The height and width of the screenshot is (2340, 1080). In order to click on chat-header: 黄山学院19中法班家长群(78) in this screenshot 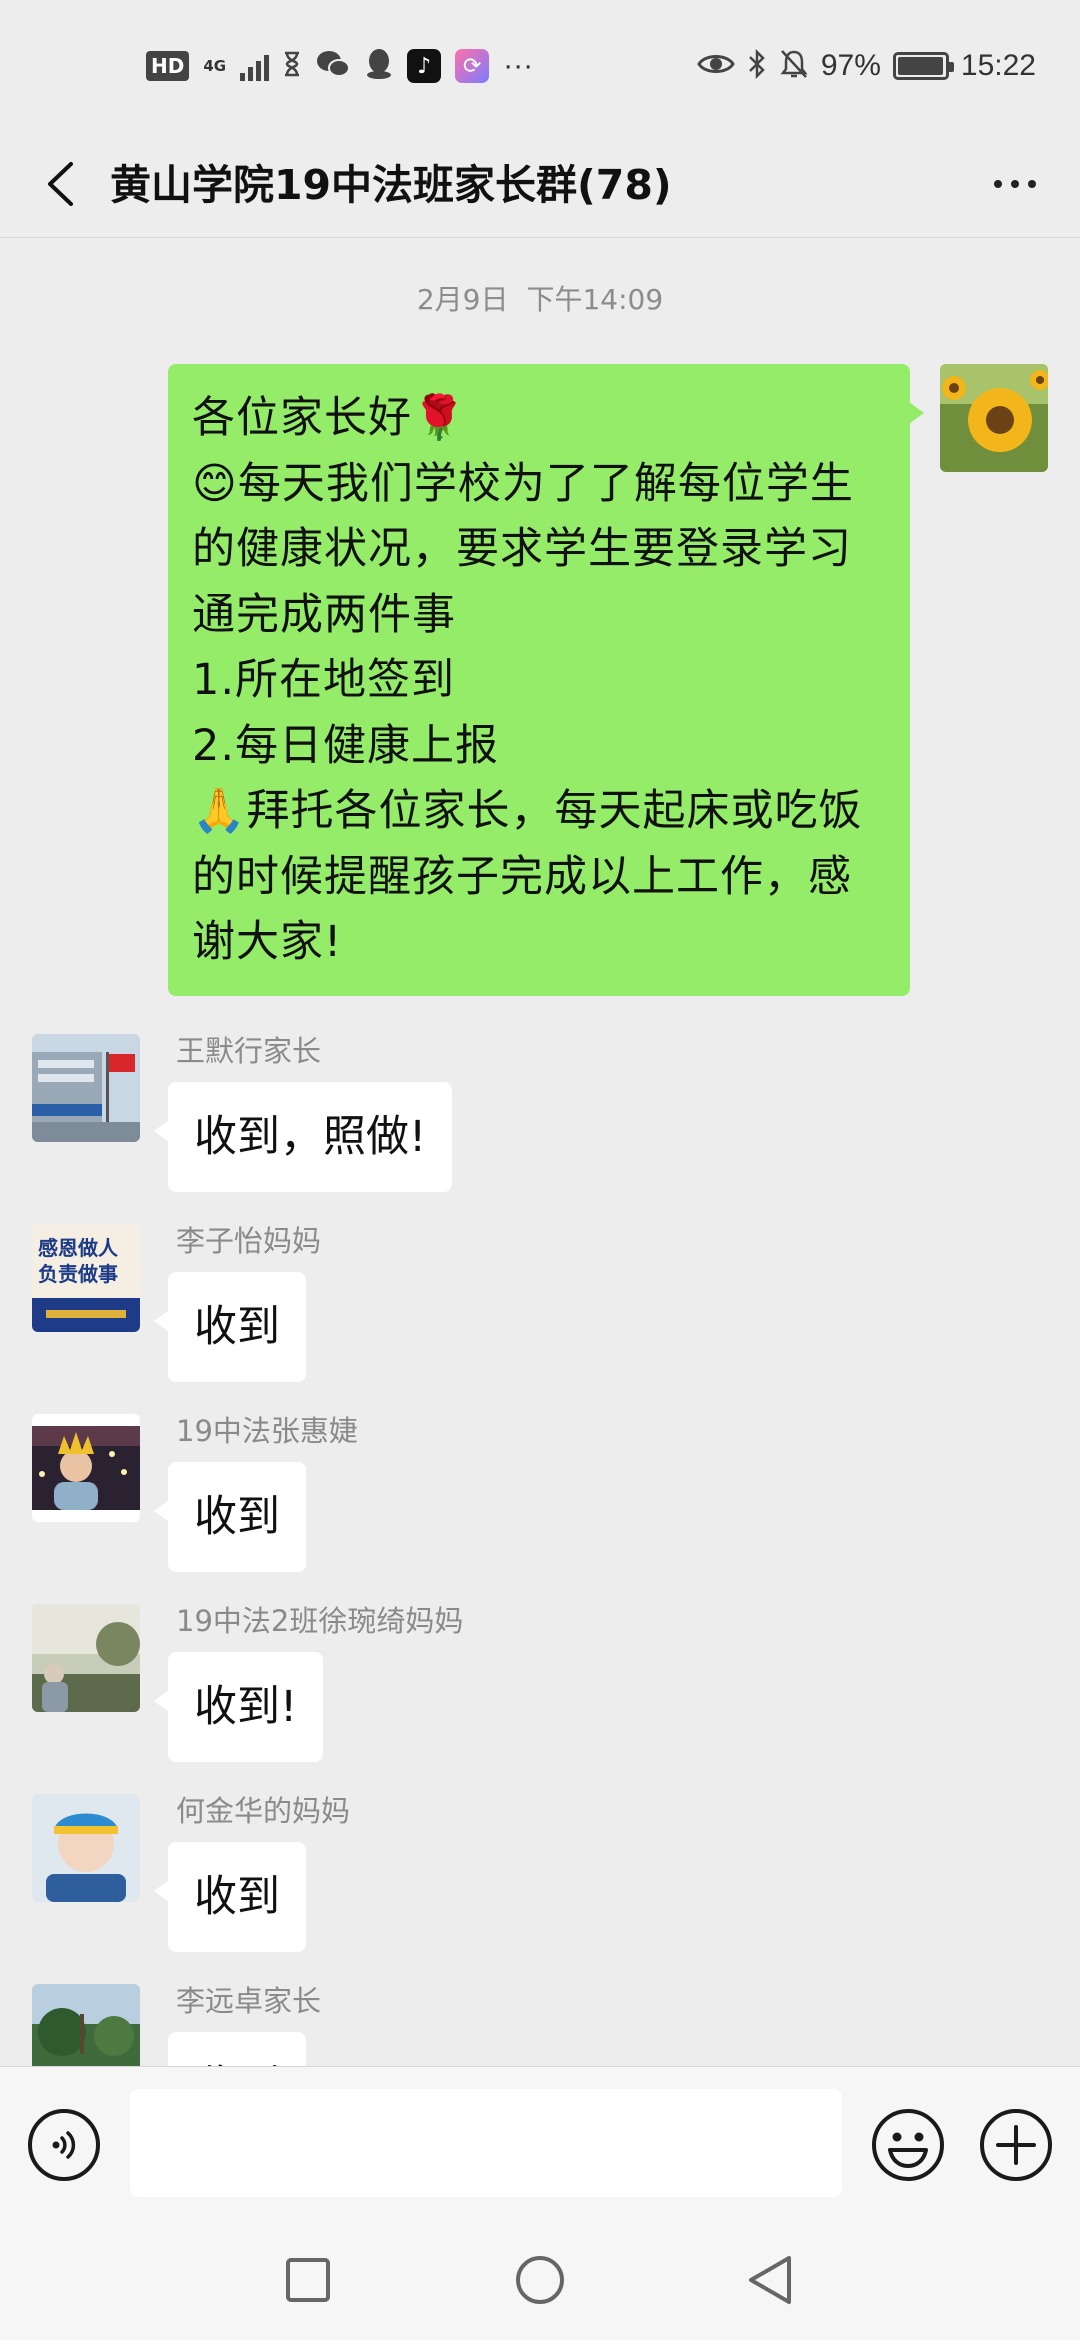, I will do `click(540, 185)`.